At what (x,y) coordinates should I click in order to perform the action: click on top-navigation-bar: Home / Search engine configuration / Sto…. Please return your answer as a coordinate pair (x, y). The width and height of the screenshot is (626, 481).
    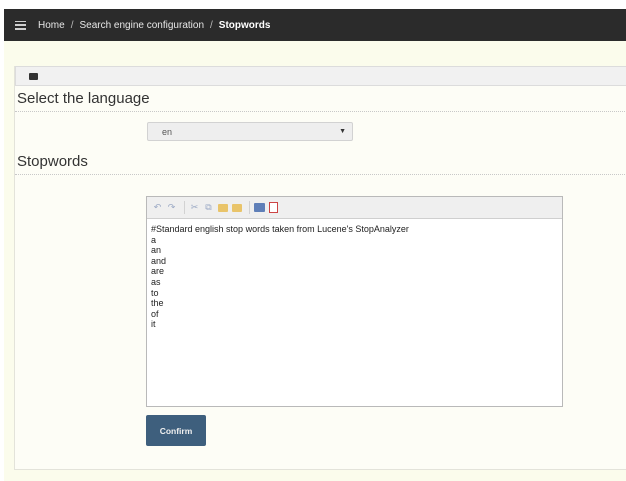
    Looking at the image, I should click on (315, 25).